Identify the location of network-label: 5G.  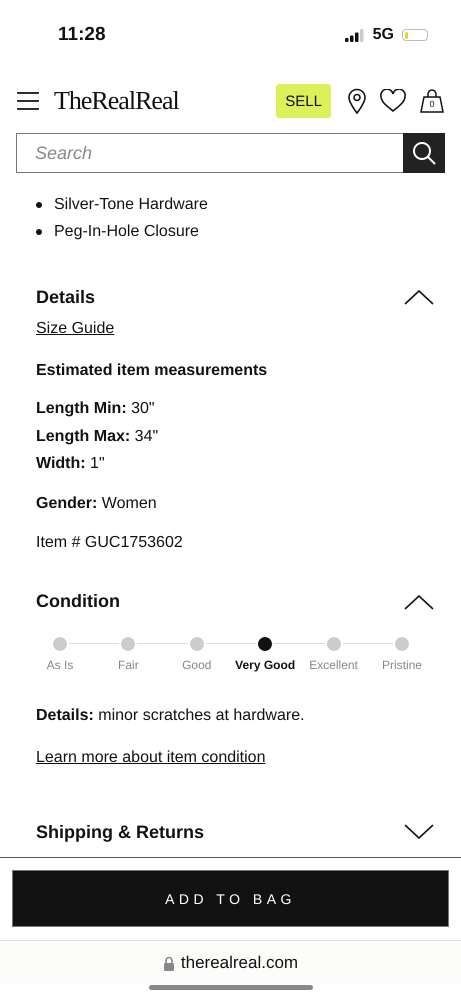
(383, 35).